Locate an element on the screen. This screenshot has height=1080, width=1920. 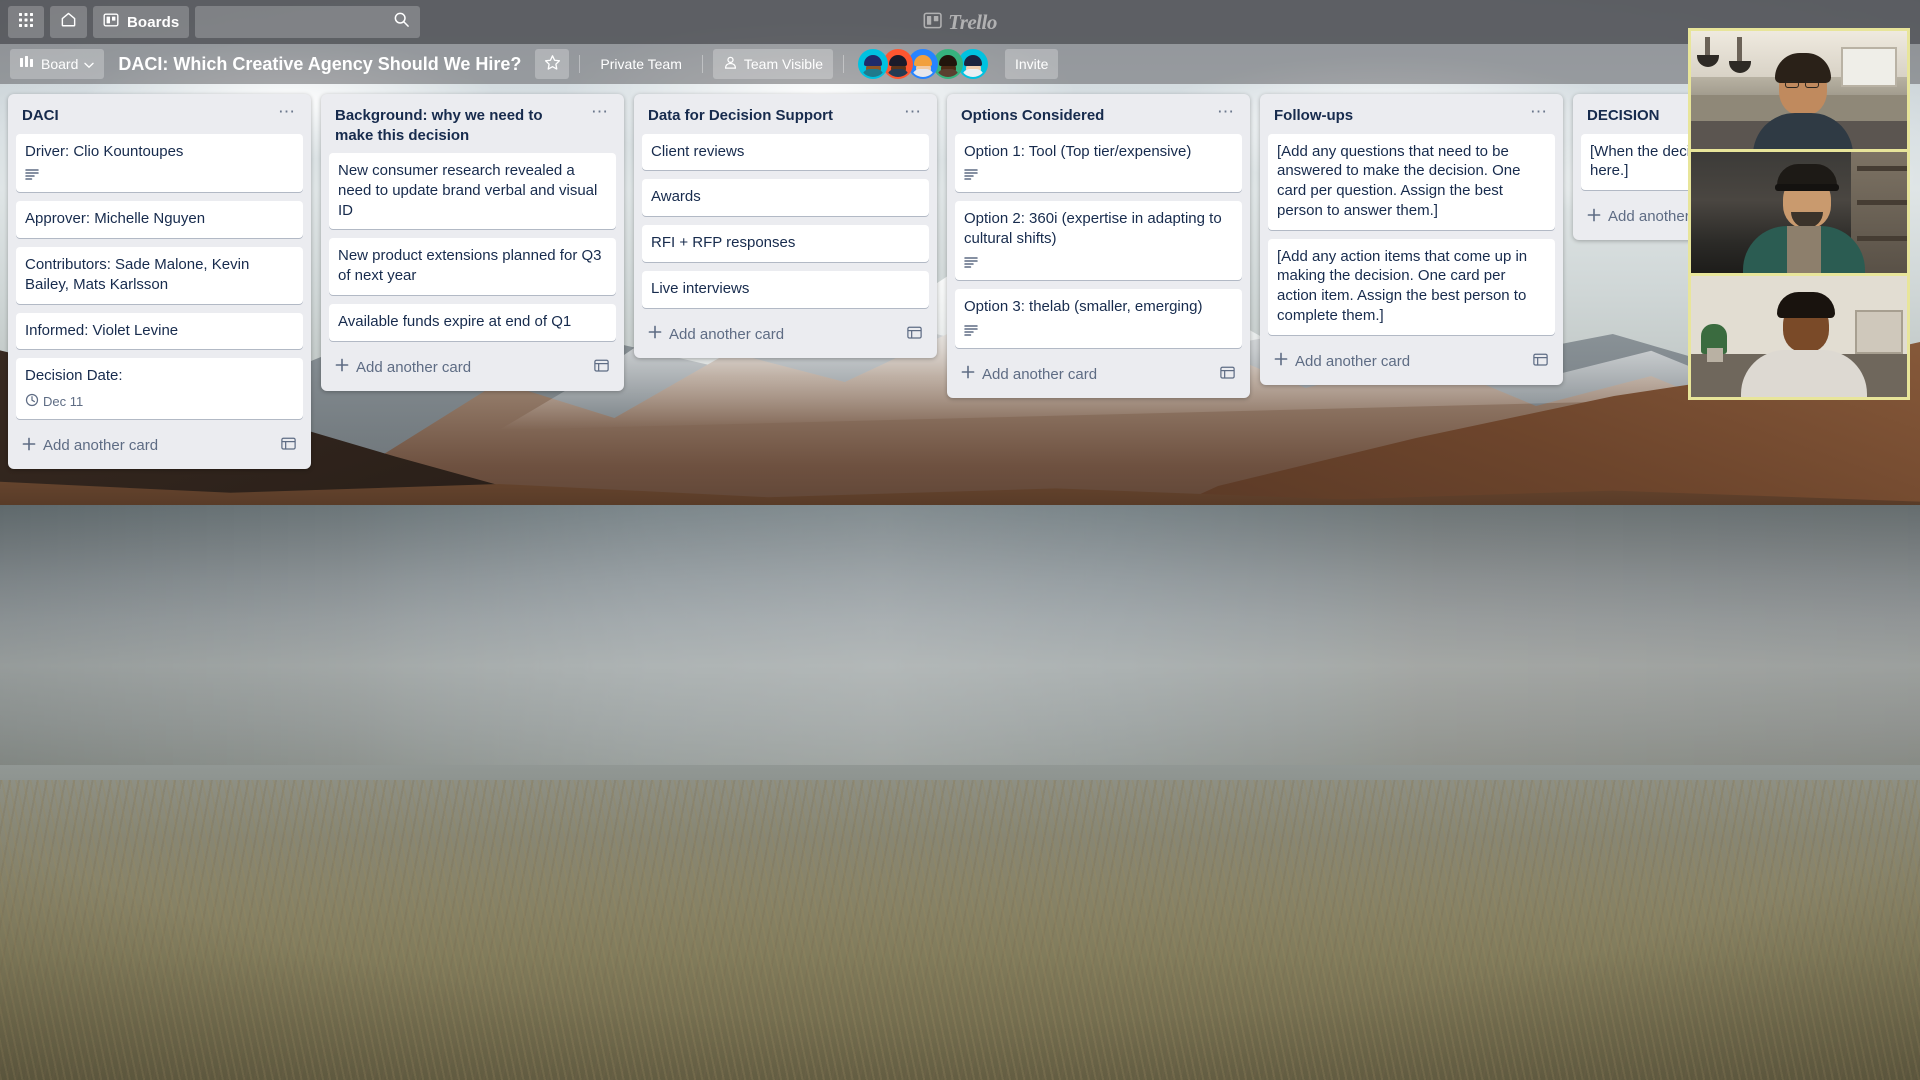
search-input is located at coordinates (299, 22).